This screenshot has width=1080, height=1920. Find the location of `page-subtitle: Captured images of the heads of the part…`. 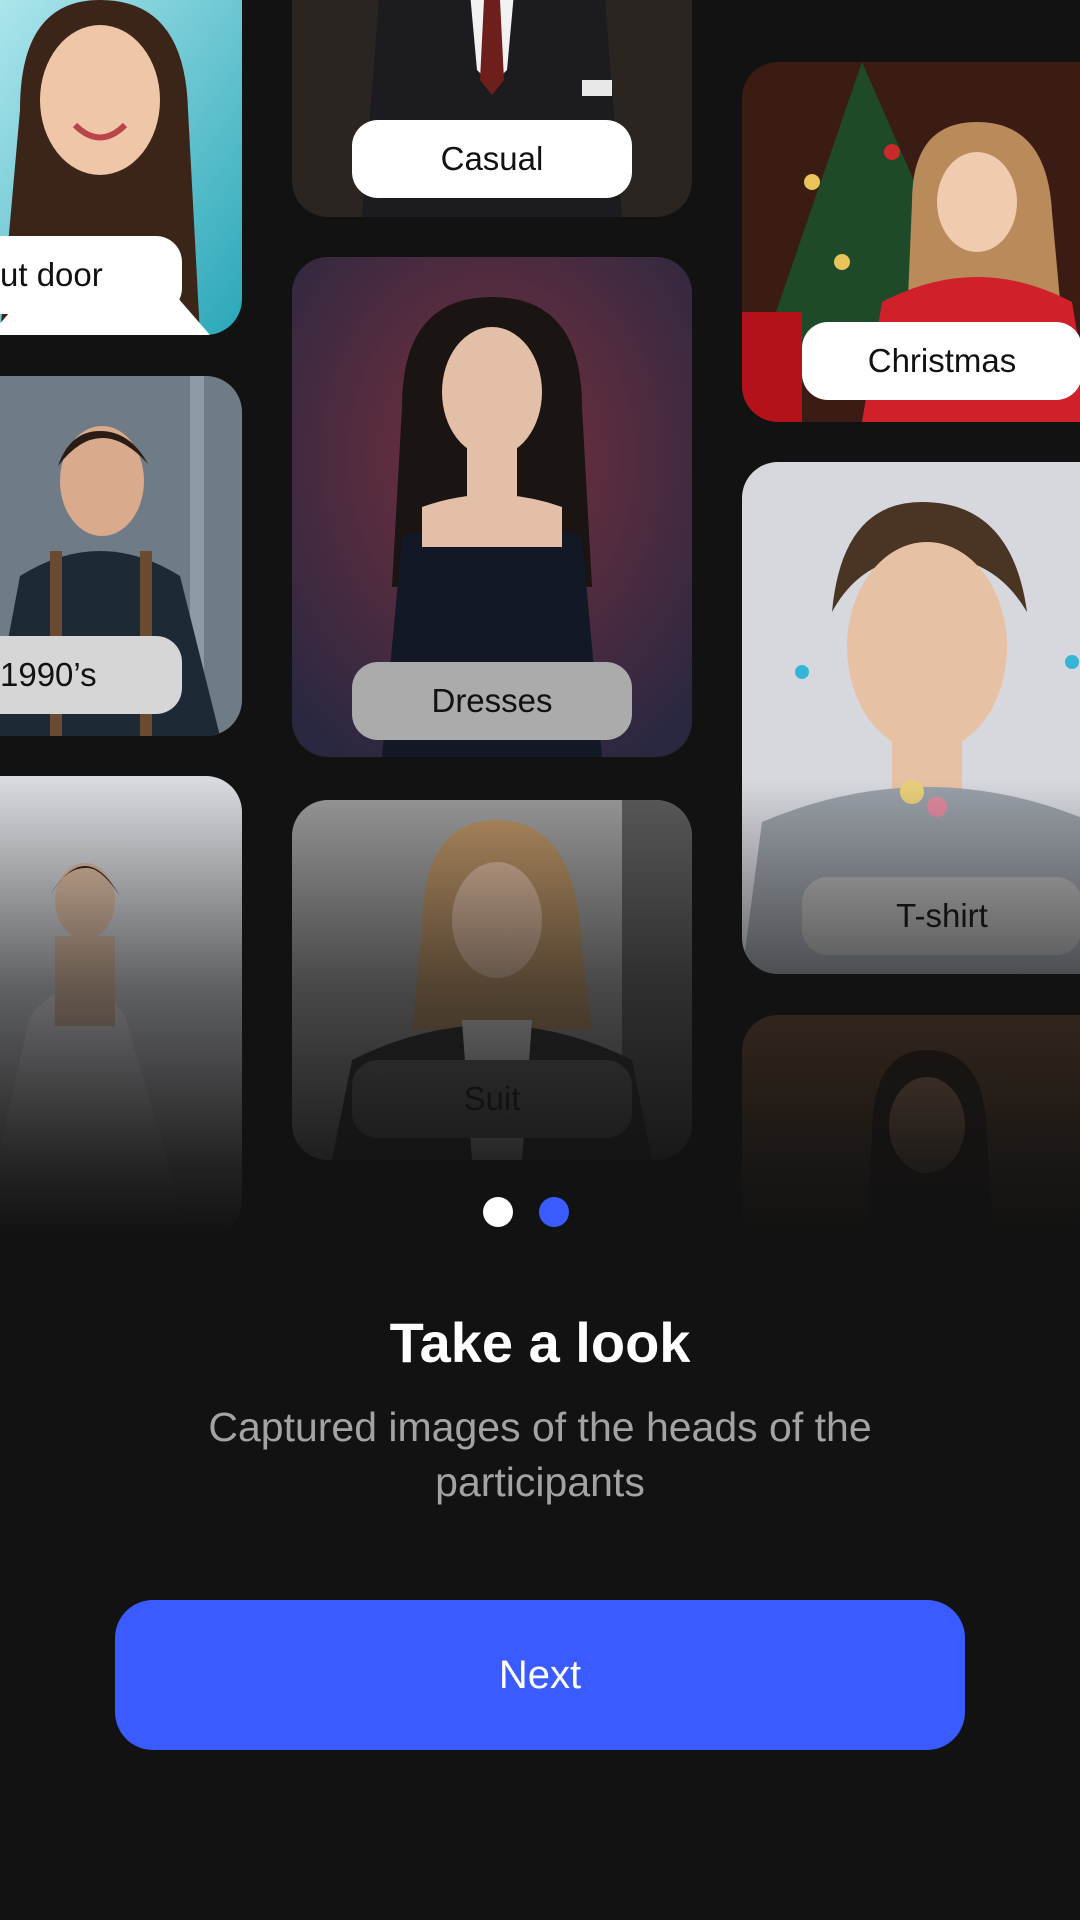

page-subtitle: Captured images of the heads of the part… is located at coordinates (540, 1454).